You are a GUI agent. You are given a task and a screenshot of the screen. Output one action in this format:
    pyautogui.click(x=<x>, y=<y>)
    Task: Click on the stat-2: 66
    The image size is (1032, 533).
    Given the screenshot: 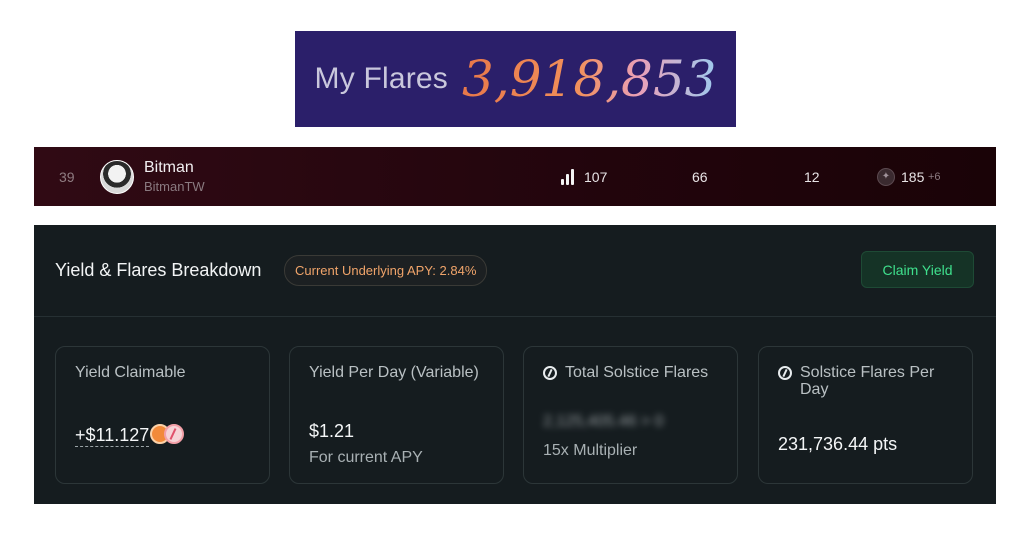 What is the action you would take?
    pyautogui.click(x=700, y=177)
    